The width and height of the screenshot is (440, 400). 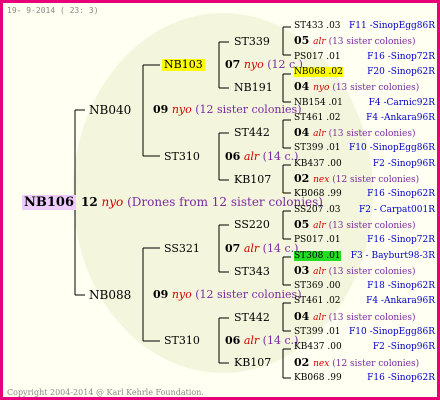 I want to click on g2-1-breeder: alr, so click(x=251, y=156).